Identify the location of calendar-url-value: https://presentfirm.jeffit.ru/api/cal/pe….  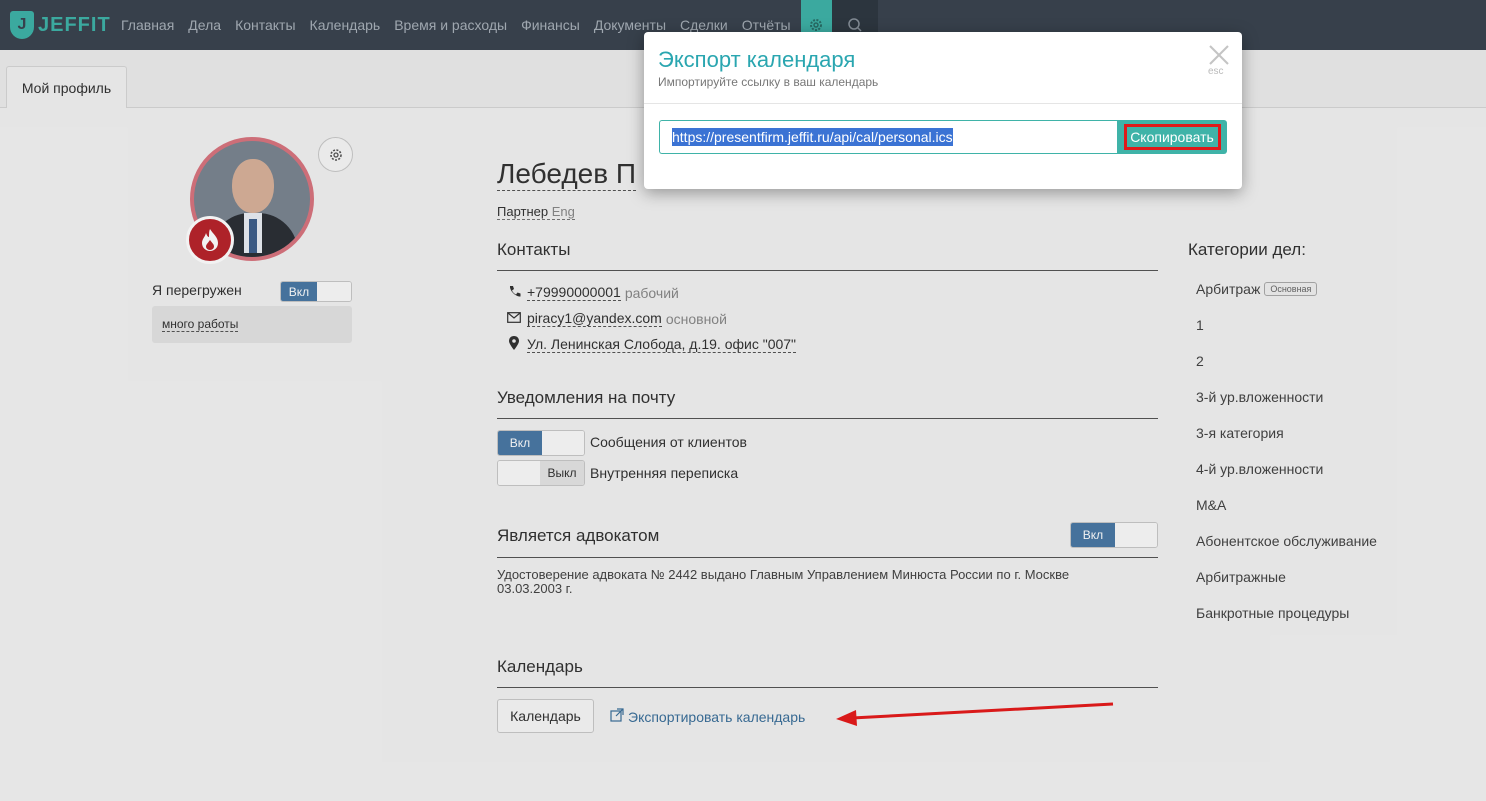
(812, 137).